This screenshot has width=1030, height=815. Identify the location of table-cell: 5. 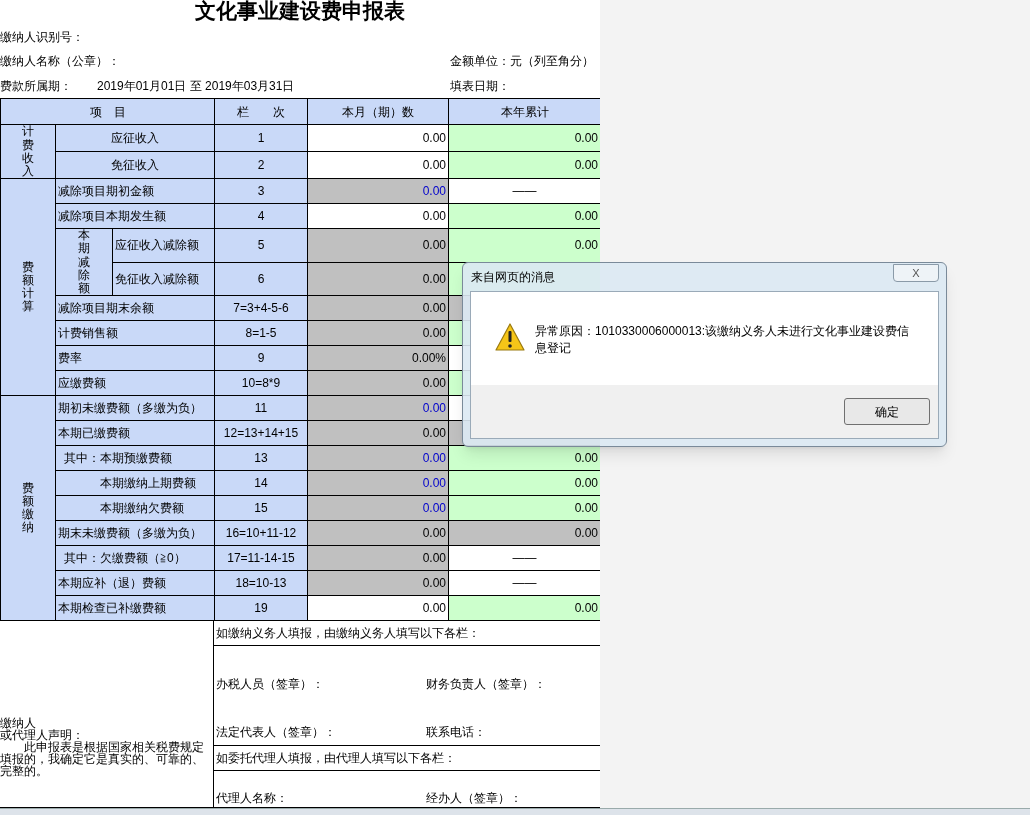
(261, 245).